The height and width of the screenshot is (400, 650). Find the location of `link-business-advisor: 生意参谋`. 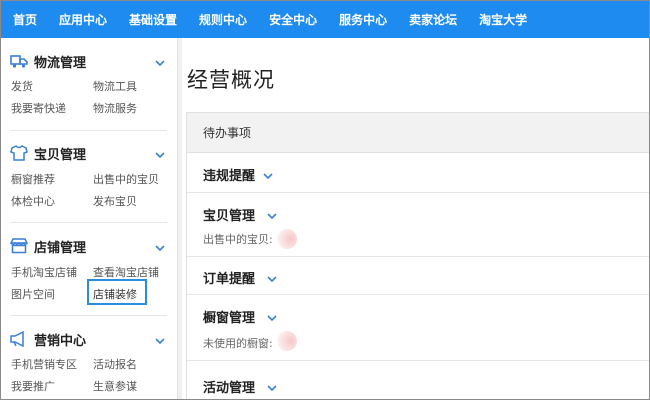

link-business-advisor: 生意参谋 is located at coordinates (115, 386).